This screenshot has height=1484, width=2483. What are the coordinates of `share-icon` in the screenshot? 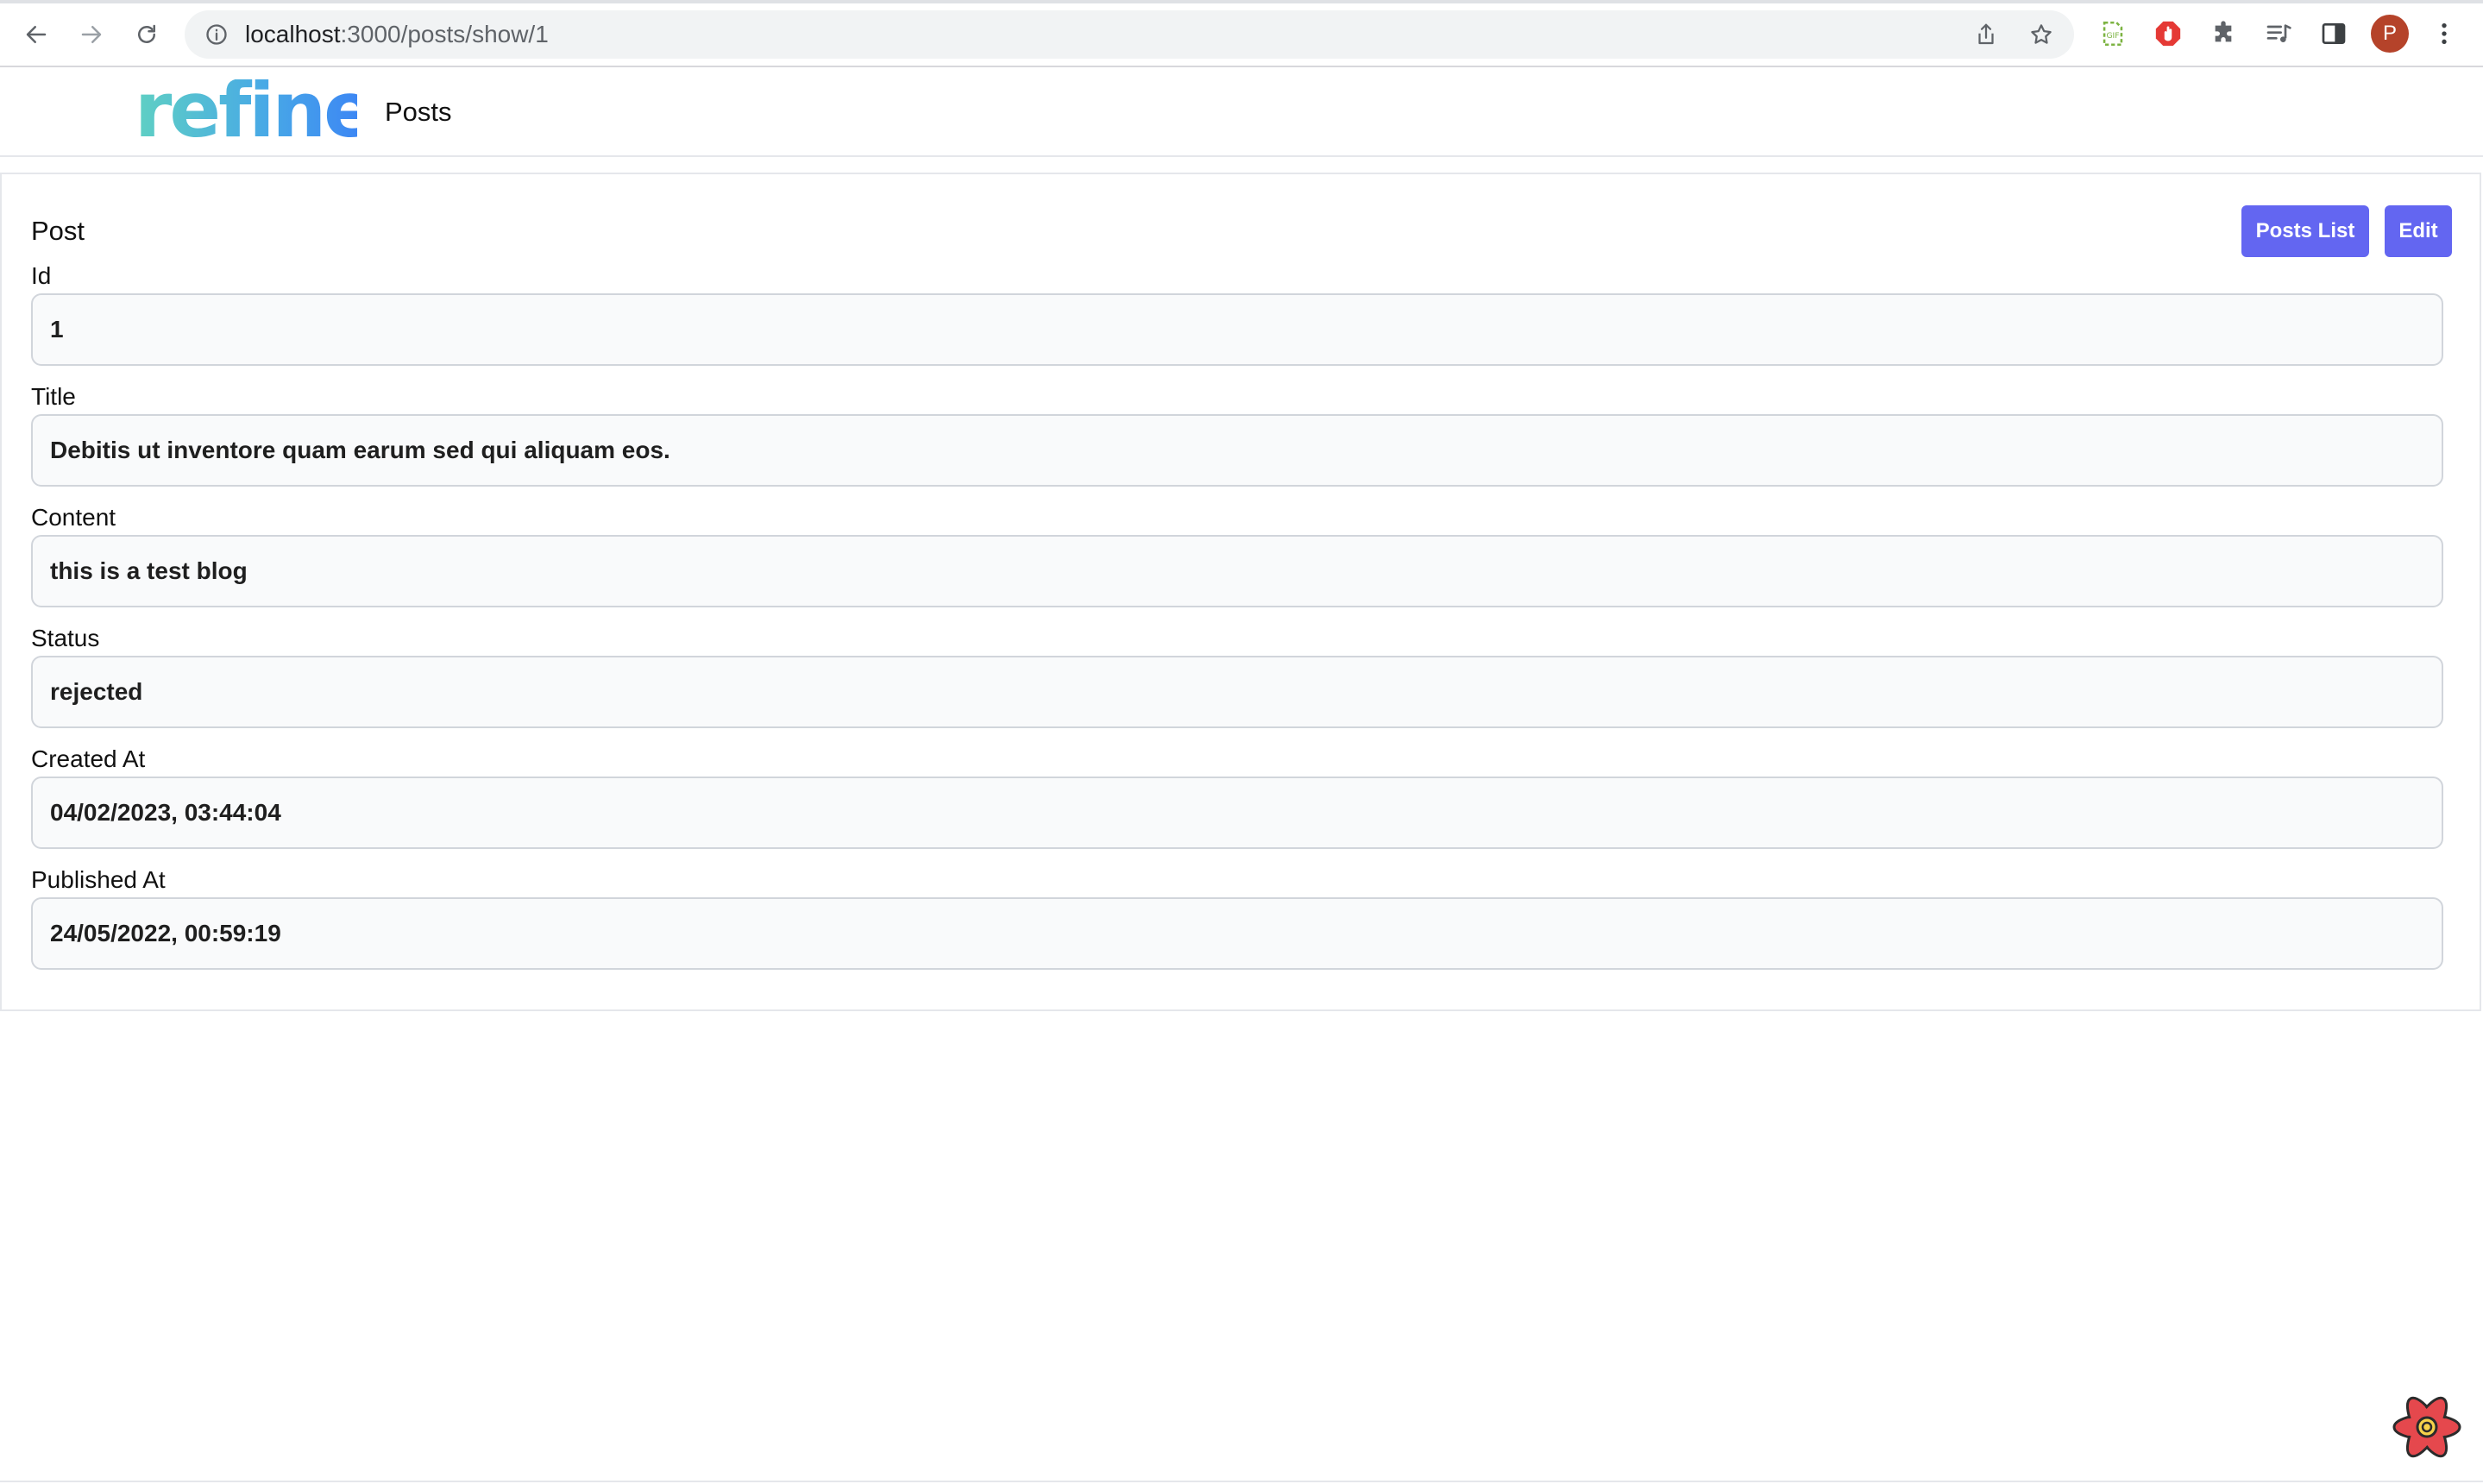 It's located at (1986, 34).